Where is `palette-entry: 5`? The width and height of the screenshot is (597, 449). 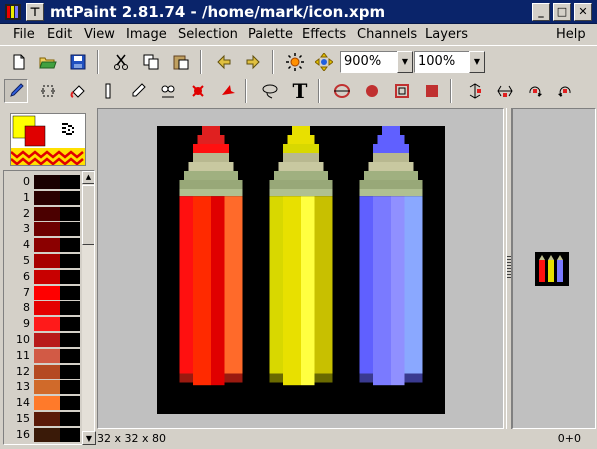 palette-entry: 5 is located at coordinates (42, 261).